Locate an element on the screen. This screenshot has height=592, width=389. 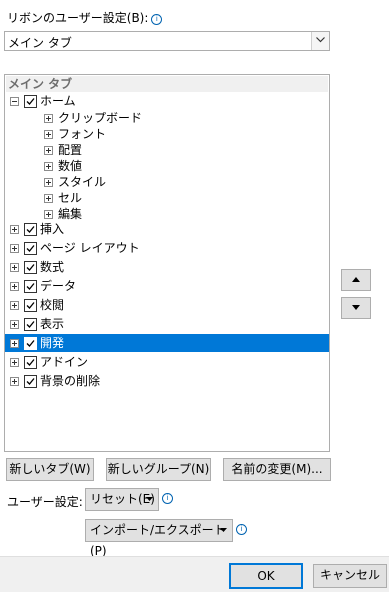
tree-item-home: ホーム is located at coordinates (167, 101).